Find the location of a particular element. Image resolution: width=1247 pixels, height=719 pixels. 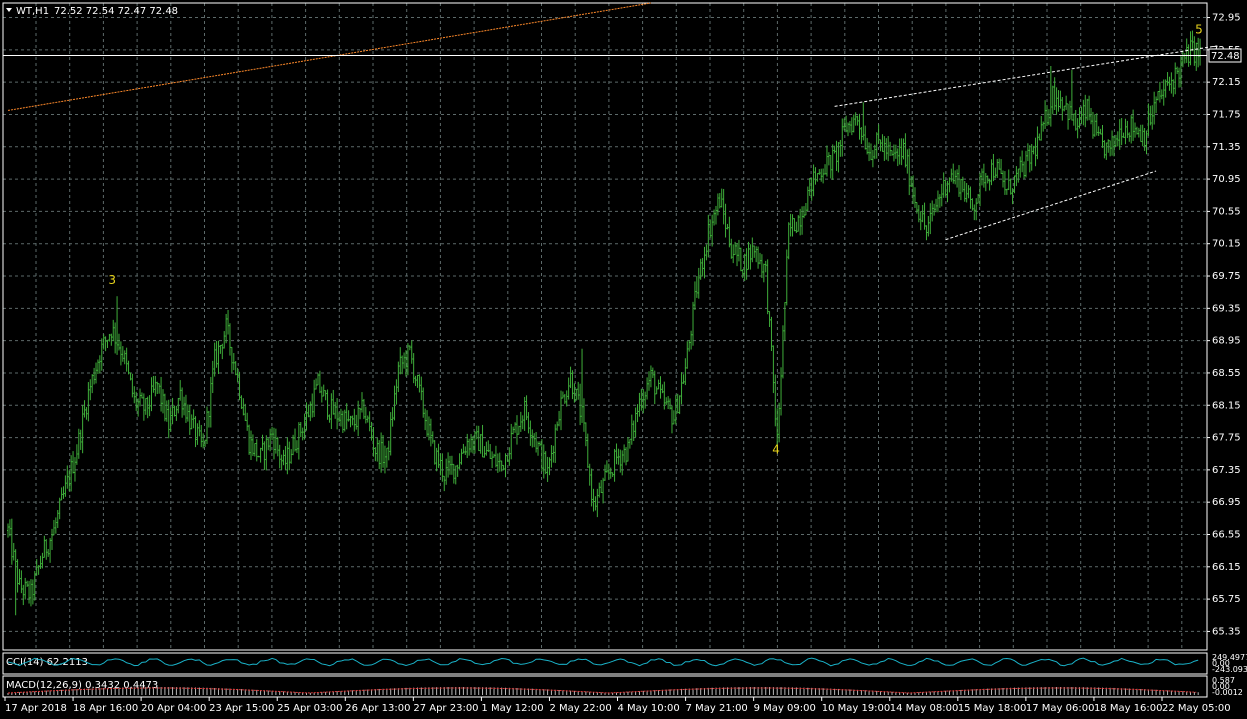

x-tick-label: 17 Apr 2018 is located at coordinates (36, 708).